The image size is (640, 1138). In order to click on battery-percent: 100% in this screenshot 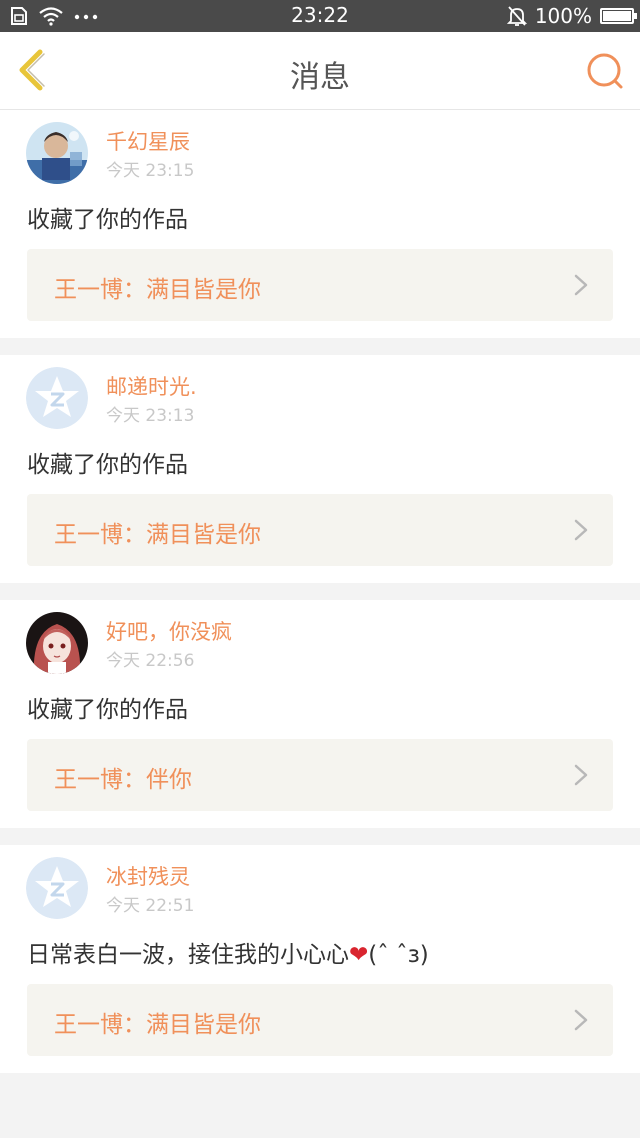, I will do `click(563, 16)`.